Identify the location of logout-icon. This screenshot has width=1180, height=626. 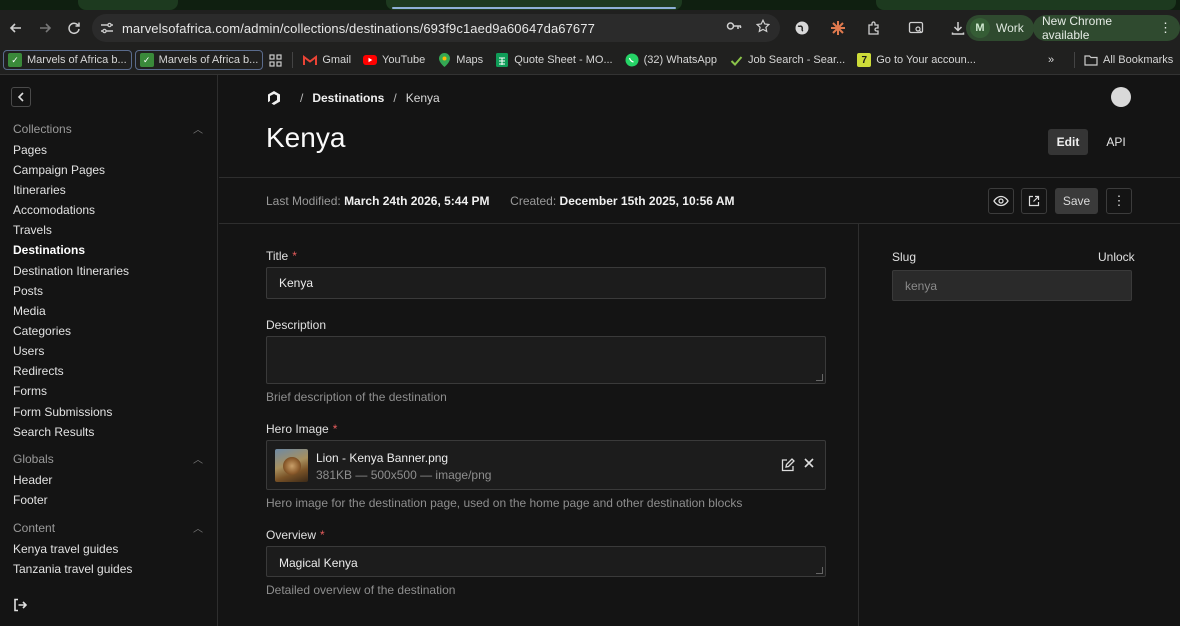
(20, 606).